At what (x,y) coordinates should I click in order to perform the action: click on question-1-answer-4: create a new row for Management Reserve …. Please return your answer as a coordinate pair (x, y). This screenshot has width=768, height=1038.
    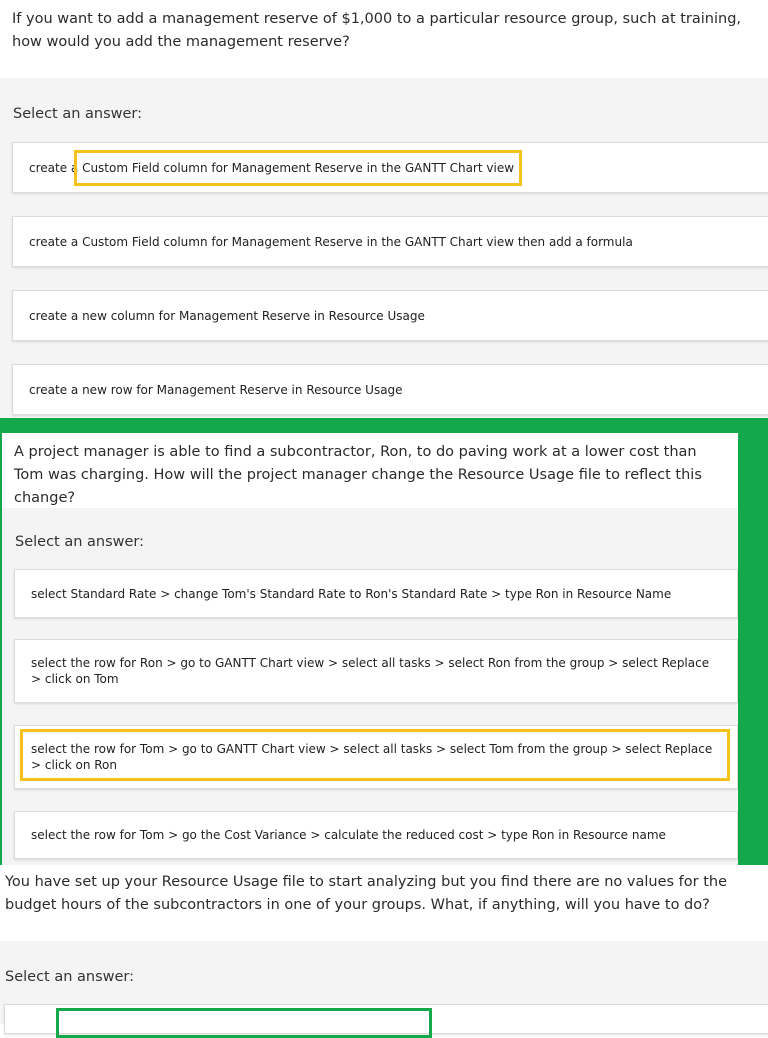
    Looking at the image, I should click on (390, 389).